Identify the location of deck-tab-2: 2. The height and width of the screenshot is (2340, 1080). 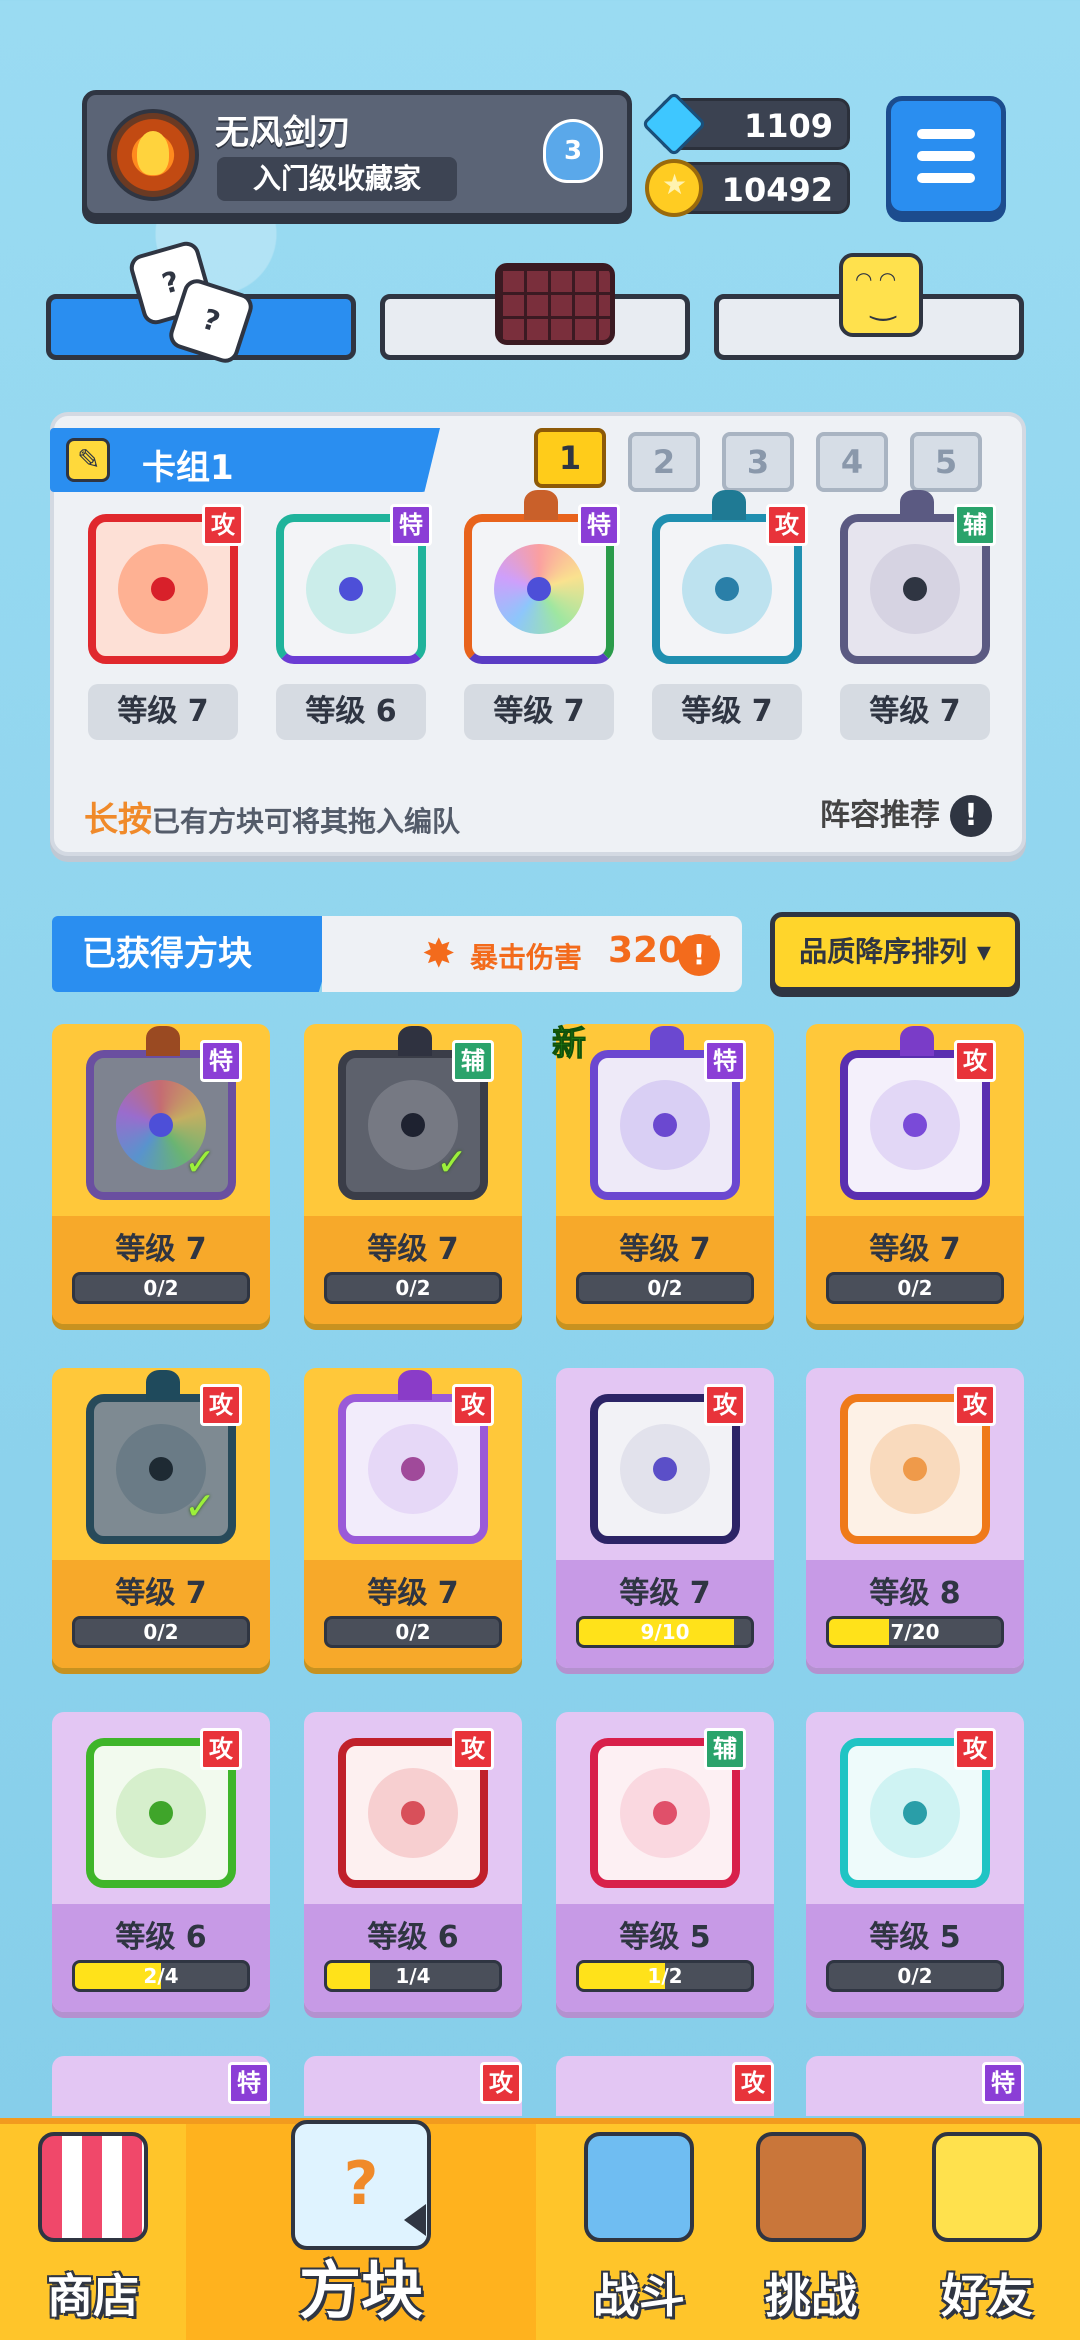
(664, 462).